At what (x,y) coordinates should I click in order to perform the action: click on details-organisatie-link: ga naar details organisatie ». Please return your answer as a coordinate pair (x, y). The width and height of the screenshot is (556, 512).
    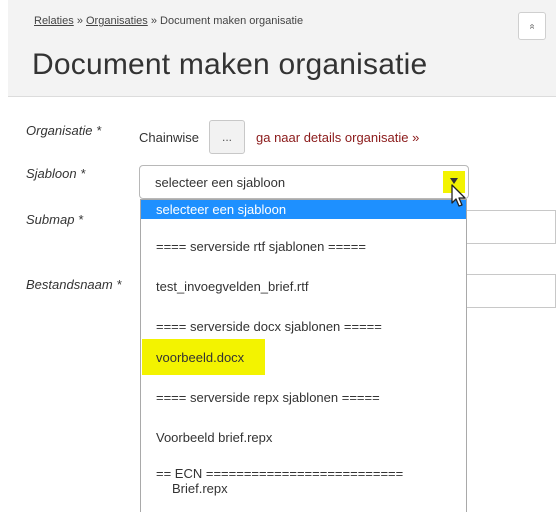
    Looking at the image, I should click on (337, 137).